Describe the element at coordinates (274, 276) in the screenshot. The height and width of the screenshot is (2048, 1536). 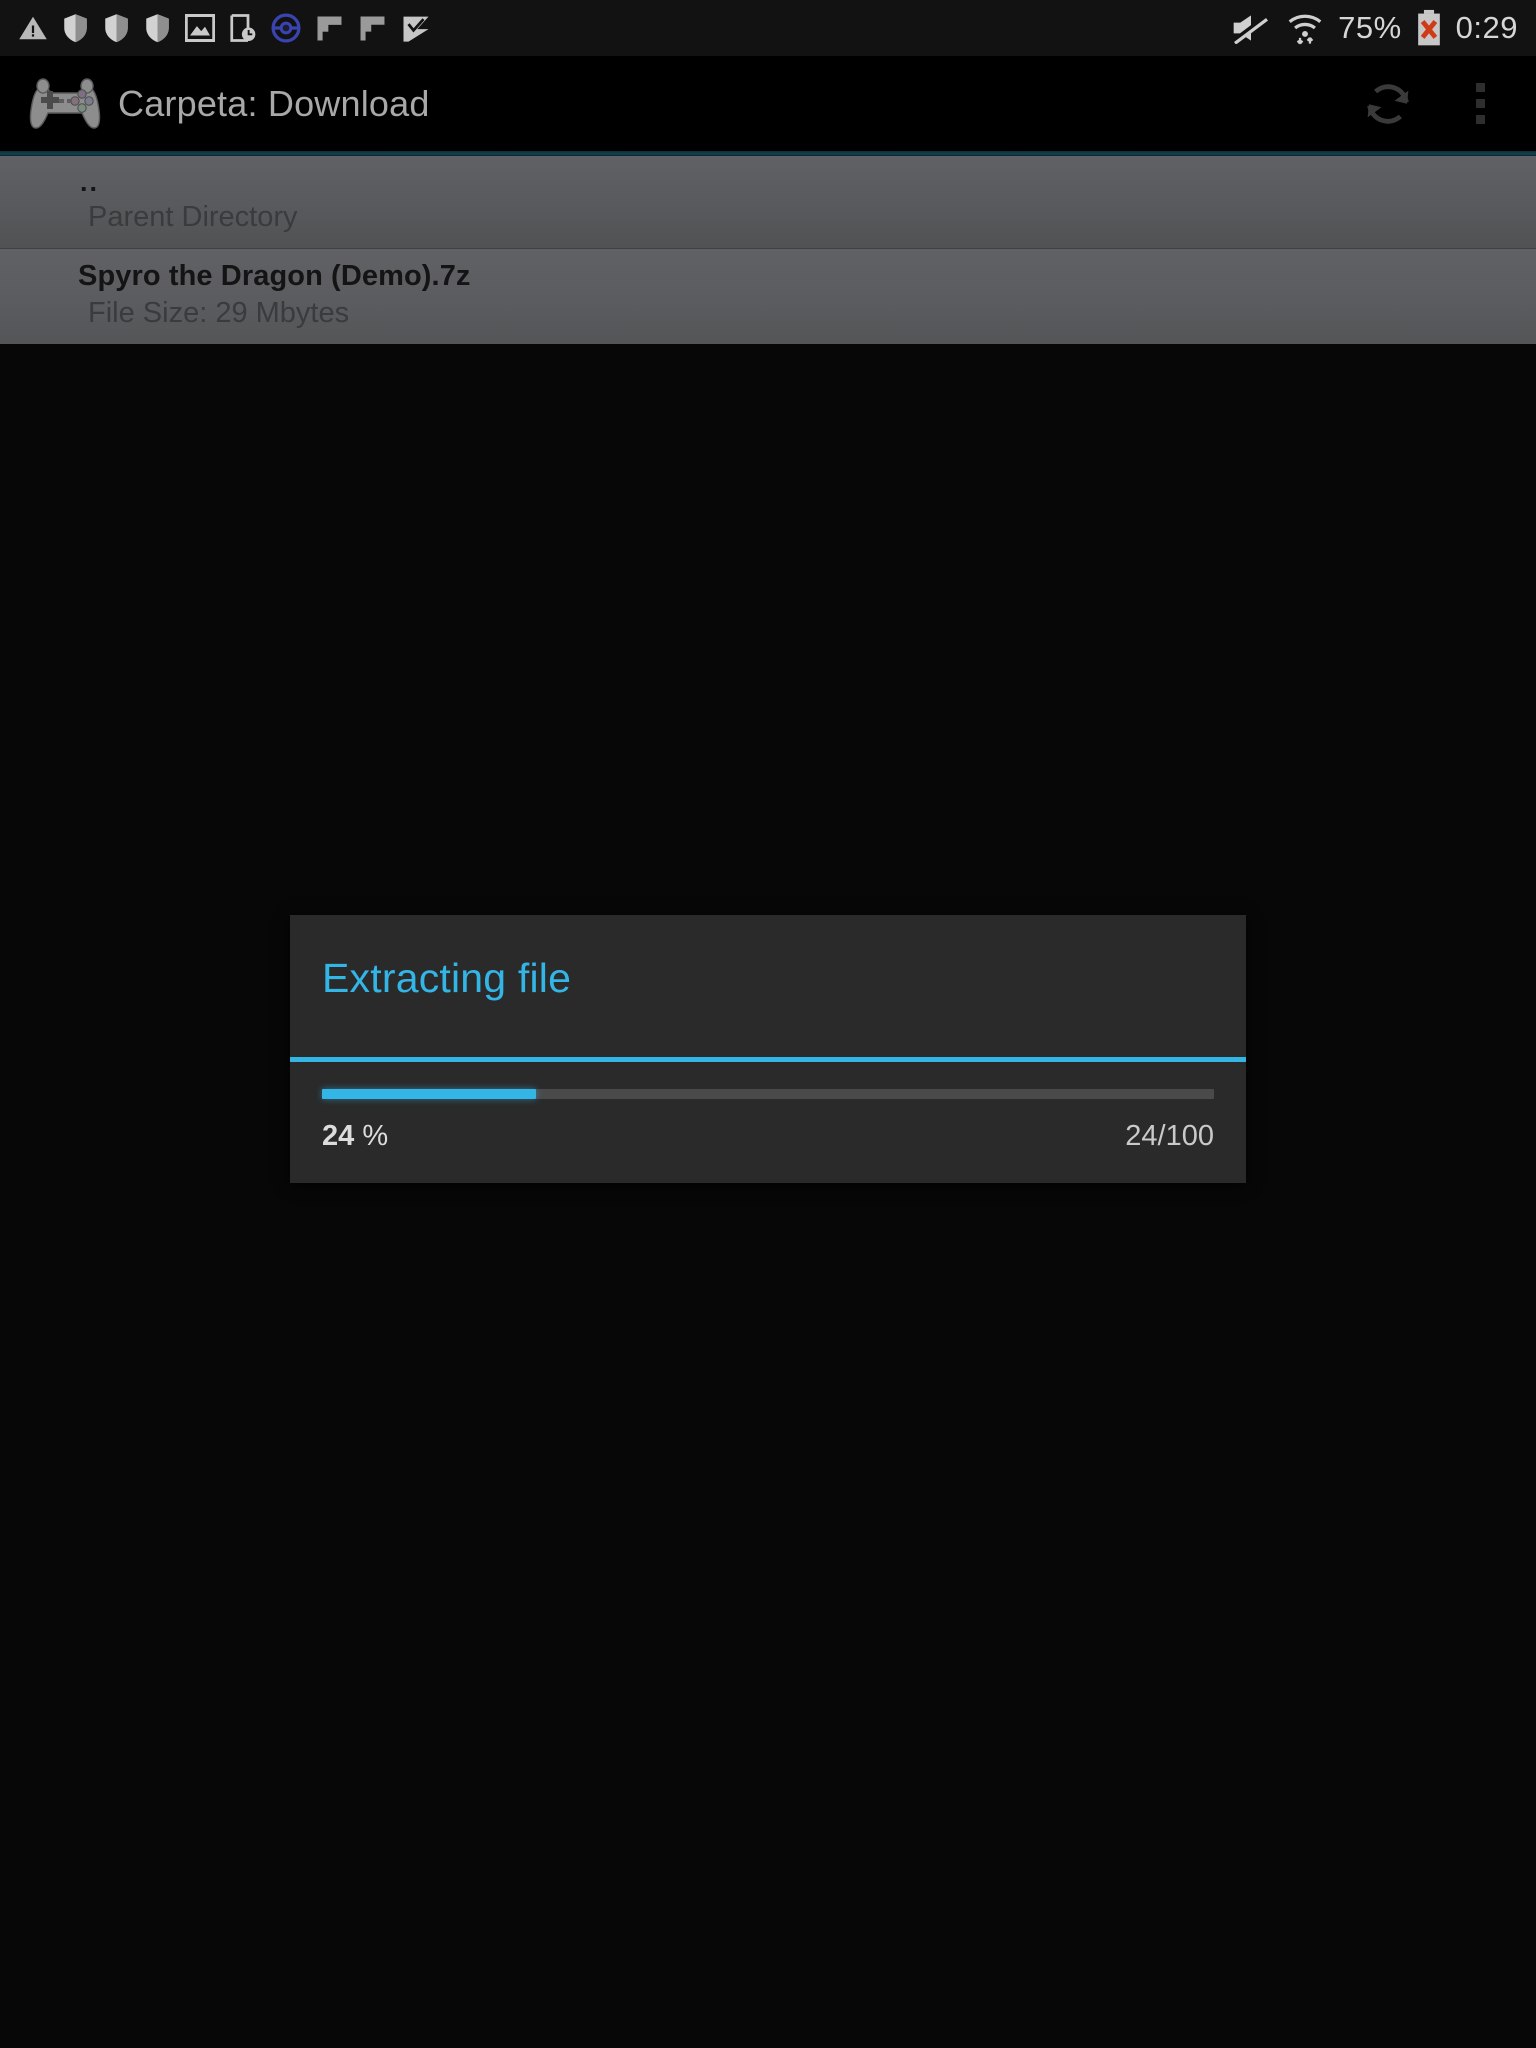
I see `list-item-title: Spyro the Dragon (Demo).7z` at that location.